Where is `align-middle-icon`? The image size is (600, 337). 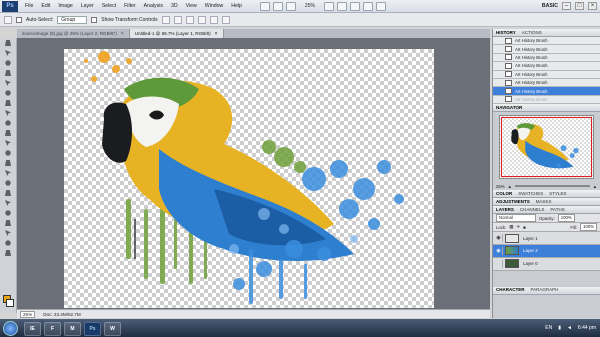
align-middle-icon is located at coordinates (177, 19).